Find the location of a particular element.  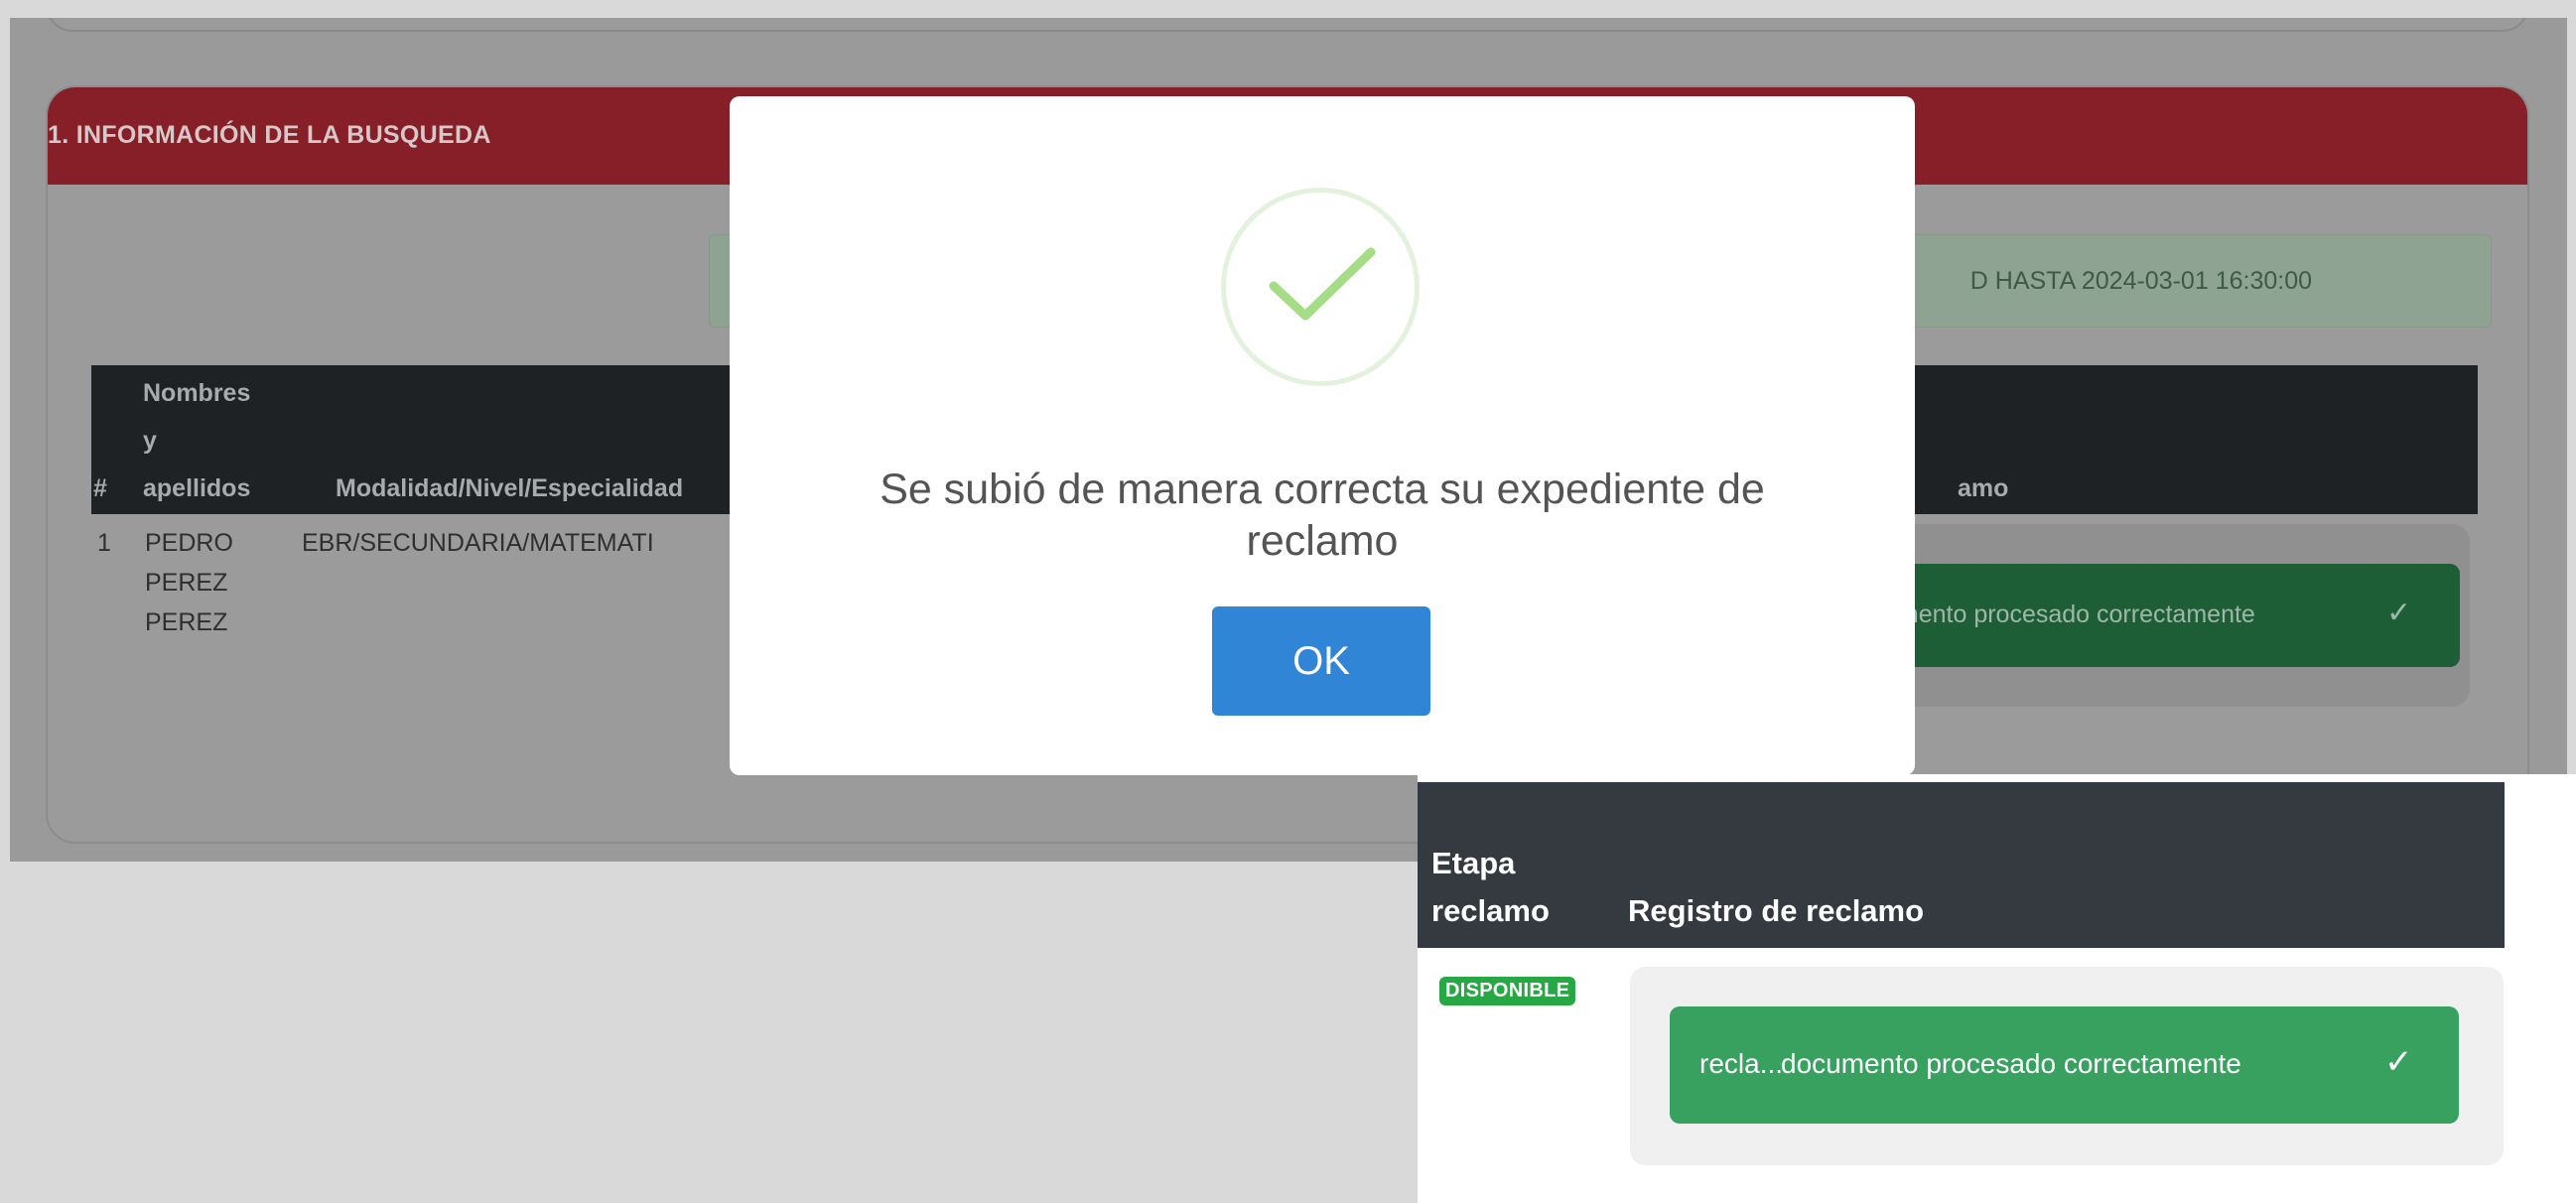

header-modality: Modalidad/Nivel/Especialidad is located at coordinates (510, 488).